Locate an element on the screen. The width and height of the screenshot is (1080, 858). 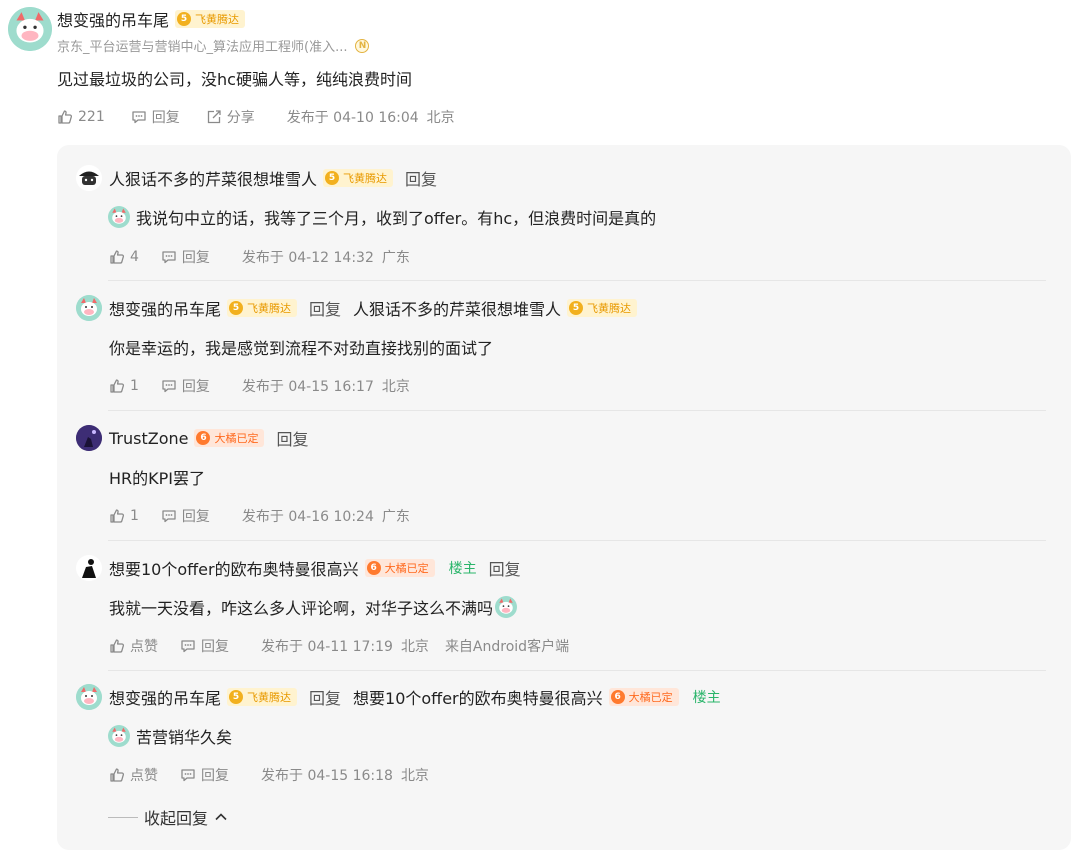
comment-actions: 4 回复 发布于 04-12 14:32 广东 is located at coordinates (259, 257).